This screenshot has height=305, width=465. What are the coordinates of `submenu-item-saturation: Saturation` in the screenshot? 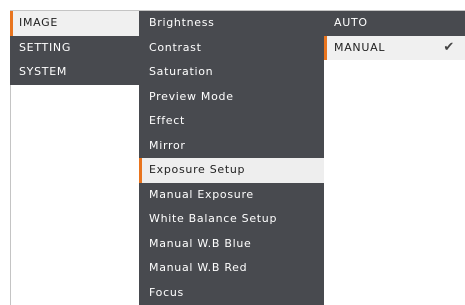 It's located at (231, 72).